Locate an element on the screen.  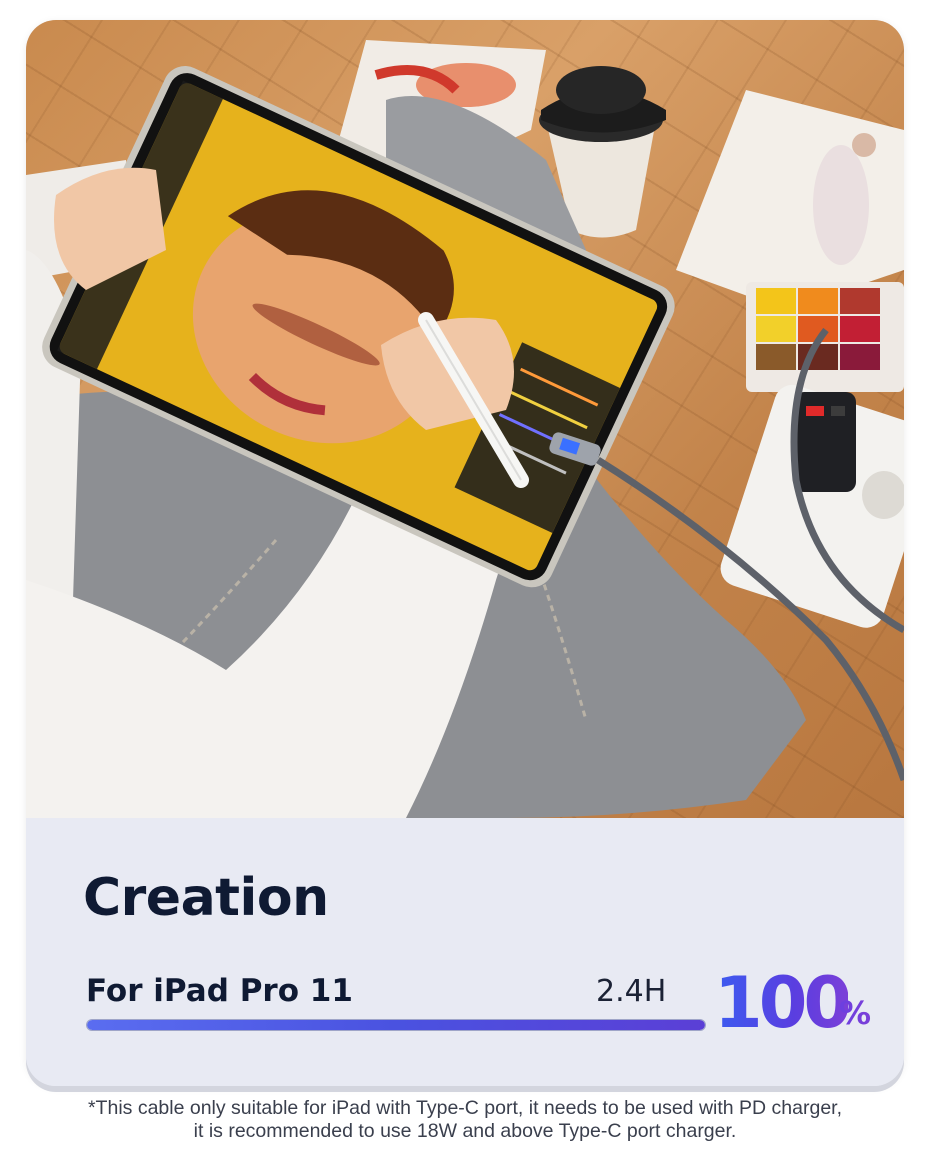
charge-progress-bar is located at coordinates (396, 1025).